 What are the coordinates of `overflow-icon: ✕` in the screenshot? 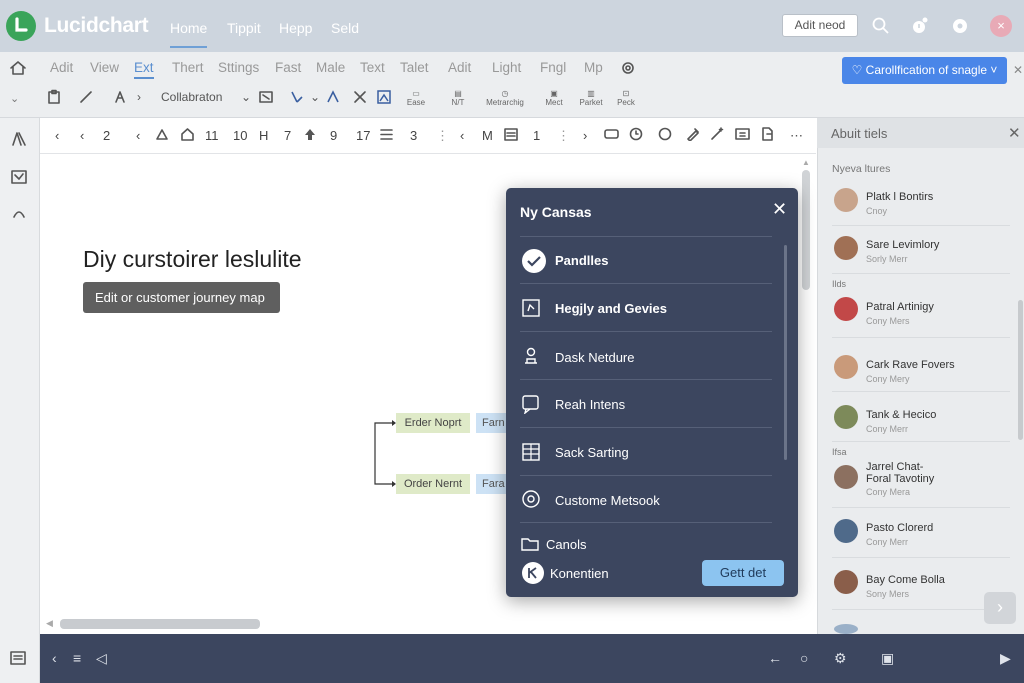 It's located at (1018, 70).